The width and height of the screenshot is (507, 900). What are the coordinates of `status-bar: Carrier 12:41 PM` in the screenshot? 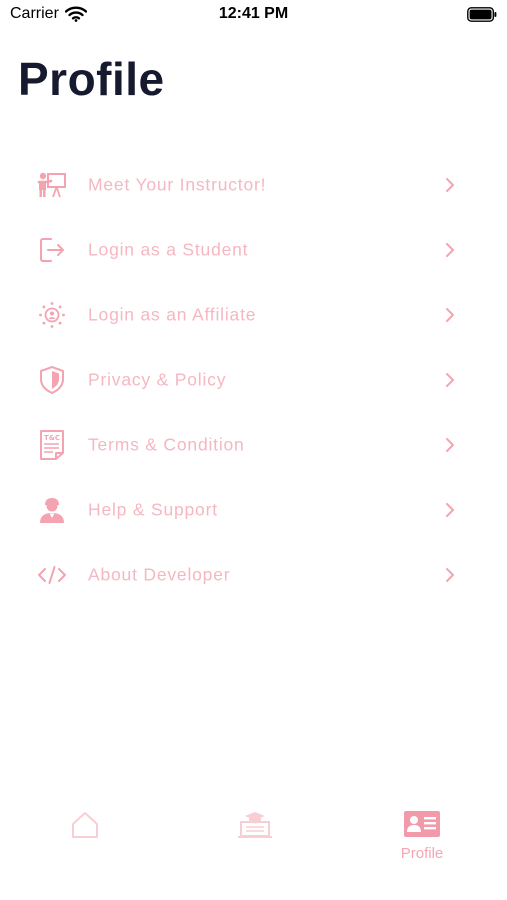 It's located at (253, 15).